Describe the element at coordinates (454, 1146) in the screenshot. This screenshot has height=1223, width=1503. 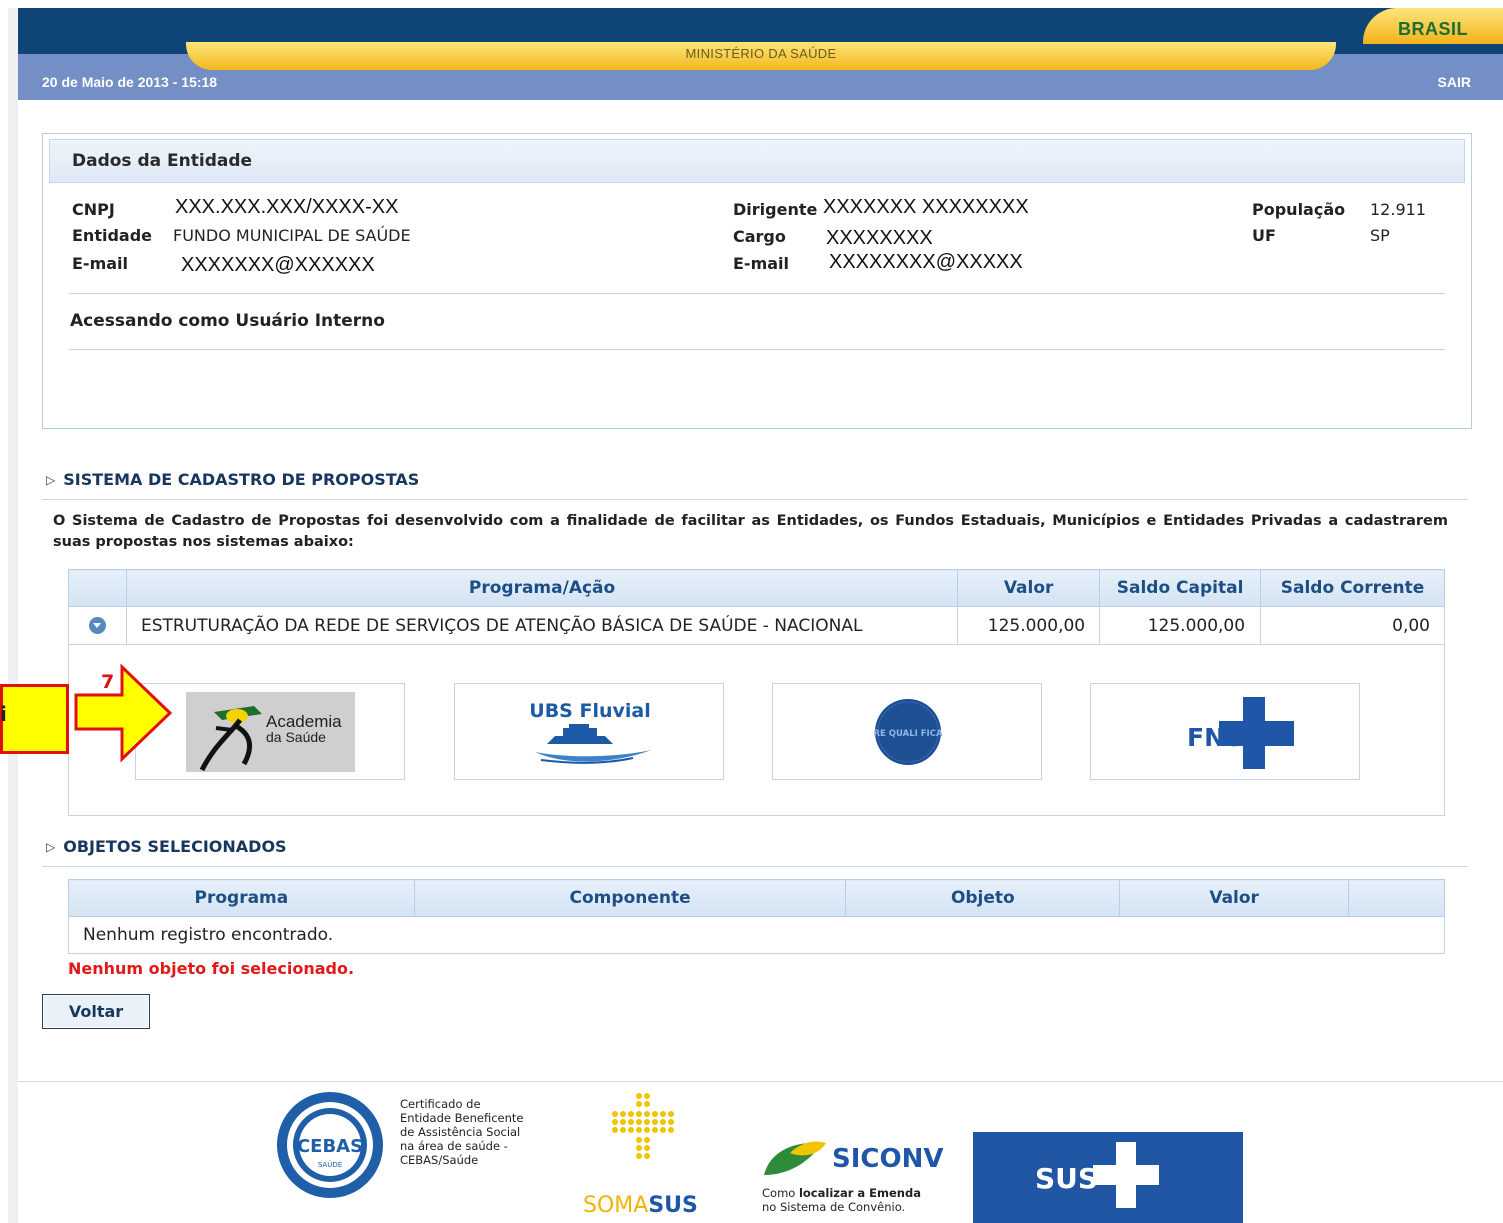
I see `cebas-text-line: na área de saúde -` at that location.